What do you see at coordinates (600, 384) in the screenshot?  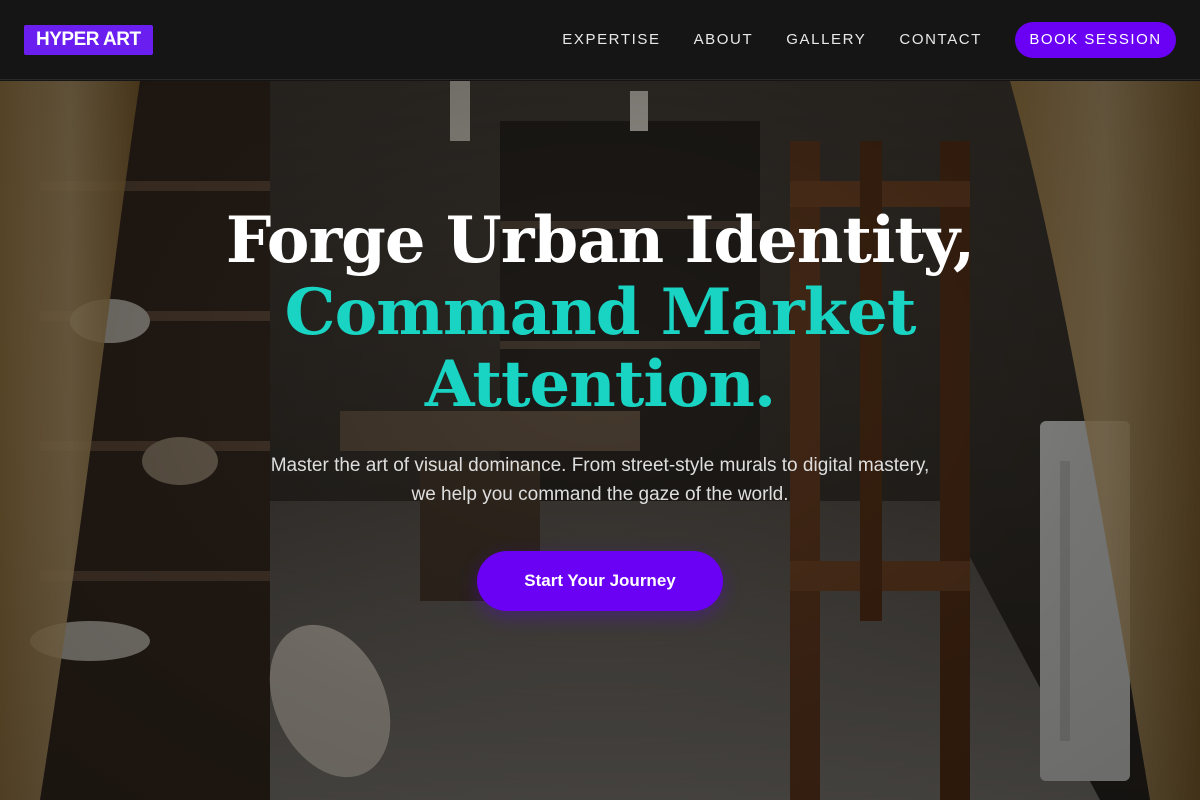 I see `headline-line-3: Attention.` at bounding box center [600, 384].